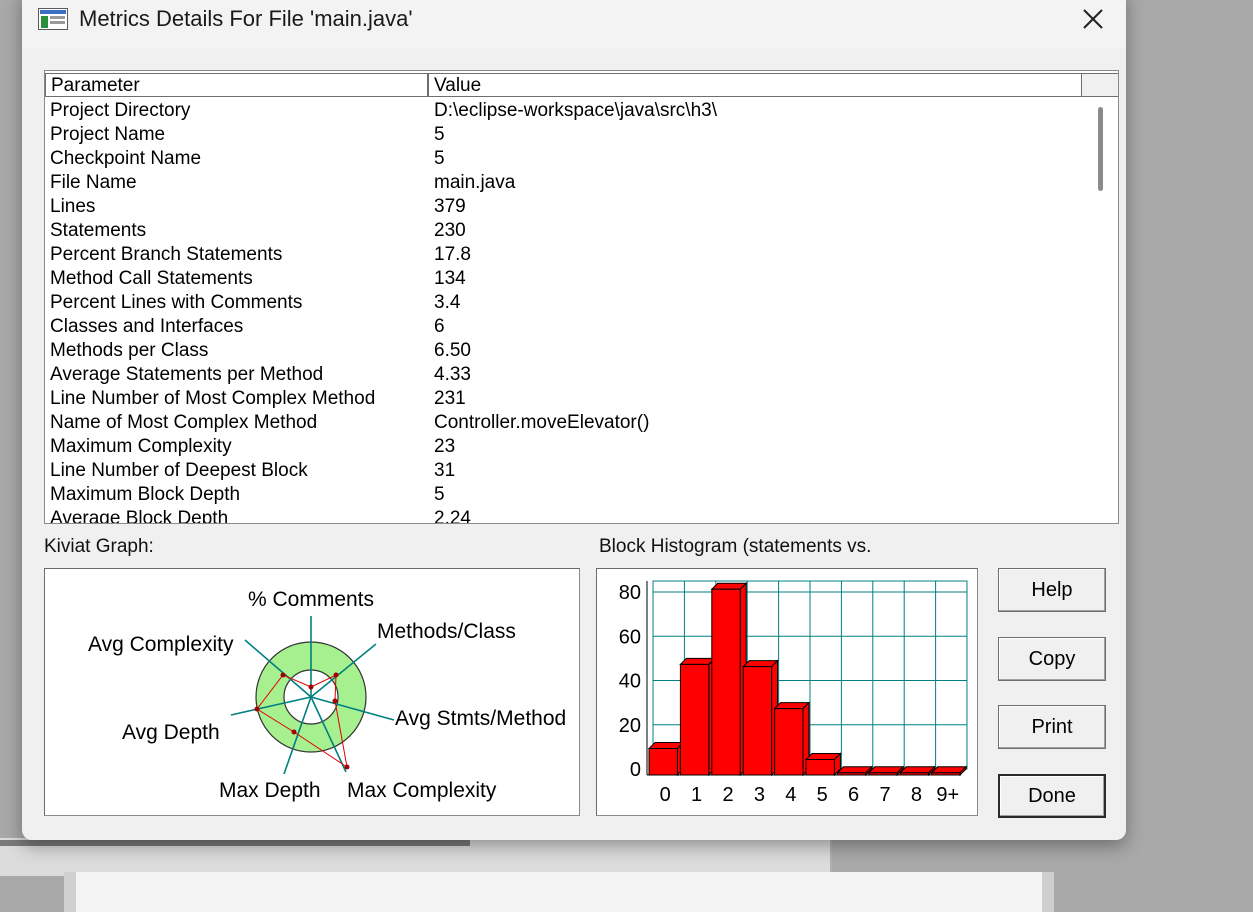 This screenshot has width=1253, height=912. I want to click on table-row: File Name main.java, so click(563, 183).